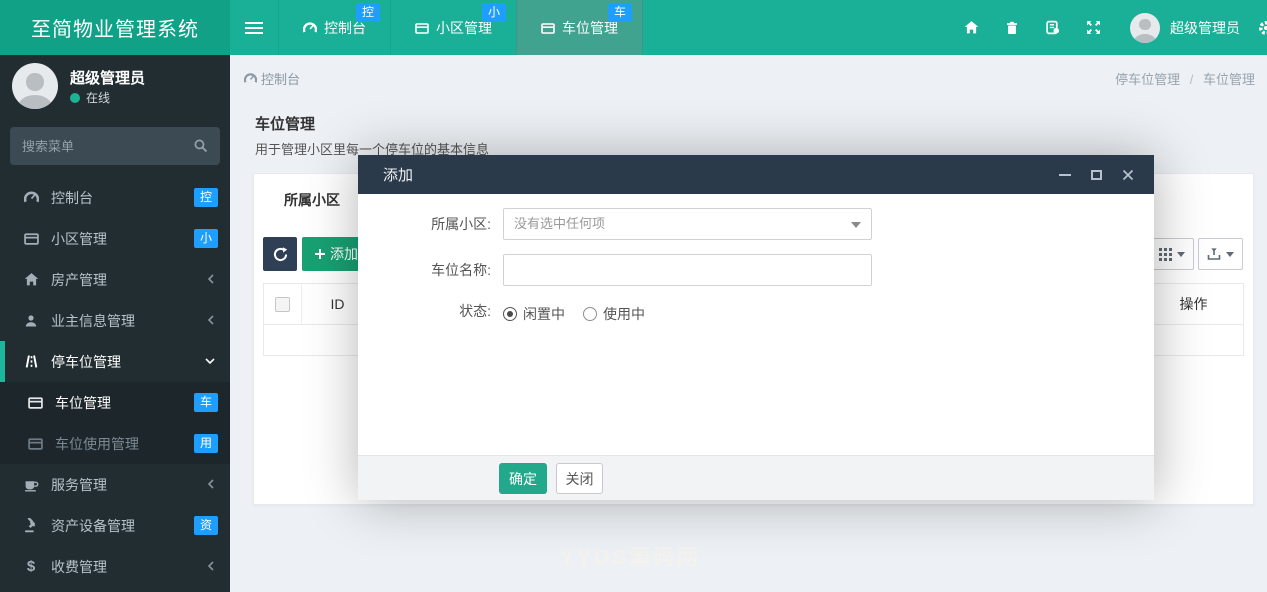 This screenshot has height=592, width=1267. Describe the element at coordinates (115, 238) in the screenshot. I see `sidebar-item-community: 小区管理 小` at that location.